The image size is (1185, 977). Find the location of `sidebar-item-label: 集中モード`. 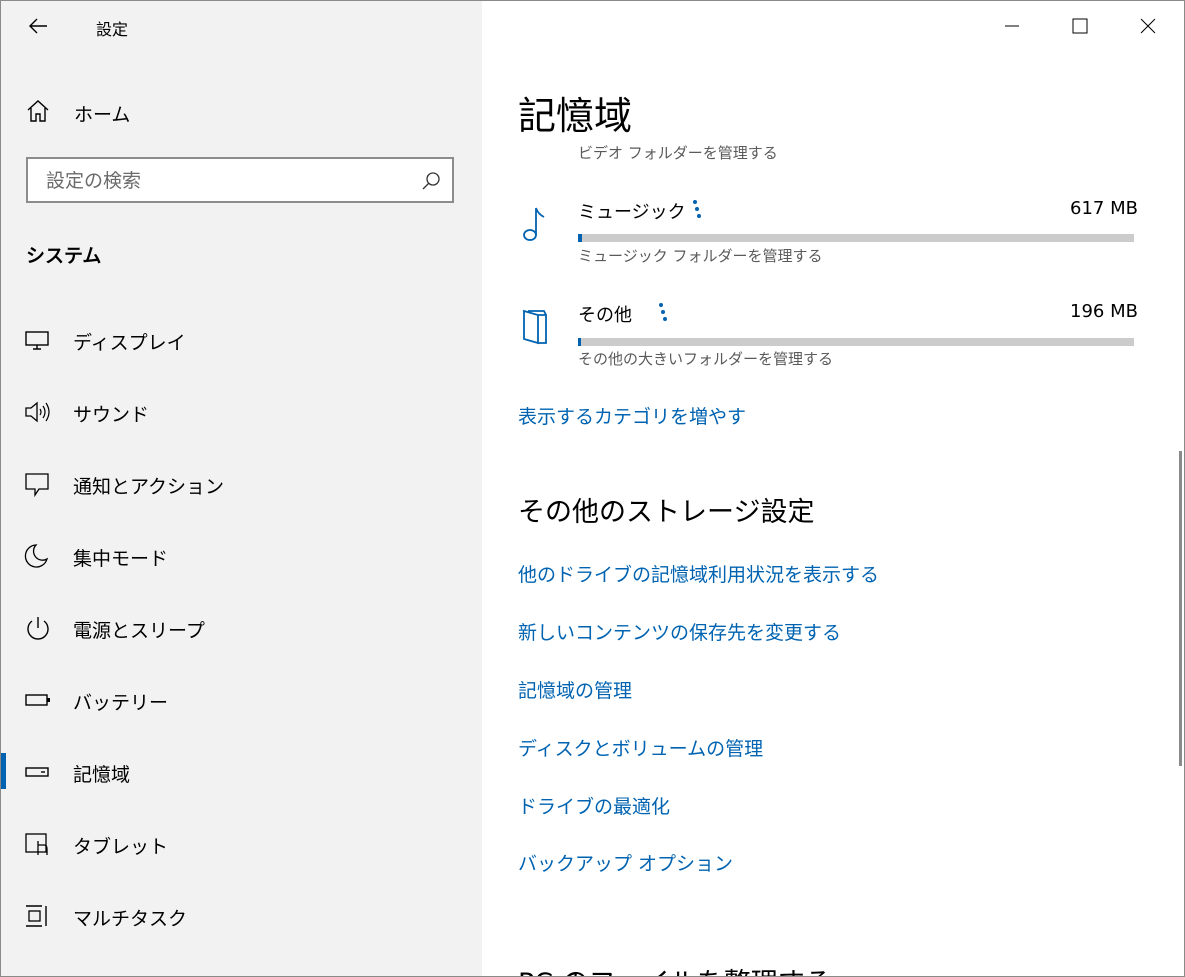

sidebar-item-label: 集中モード is located at coordinates (121, 559).